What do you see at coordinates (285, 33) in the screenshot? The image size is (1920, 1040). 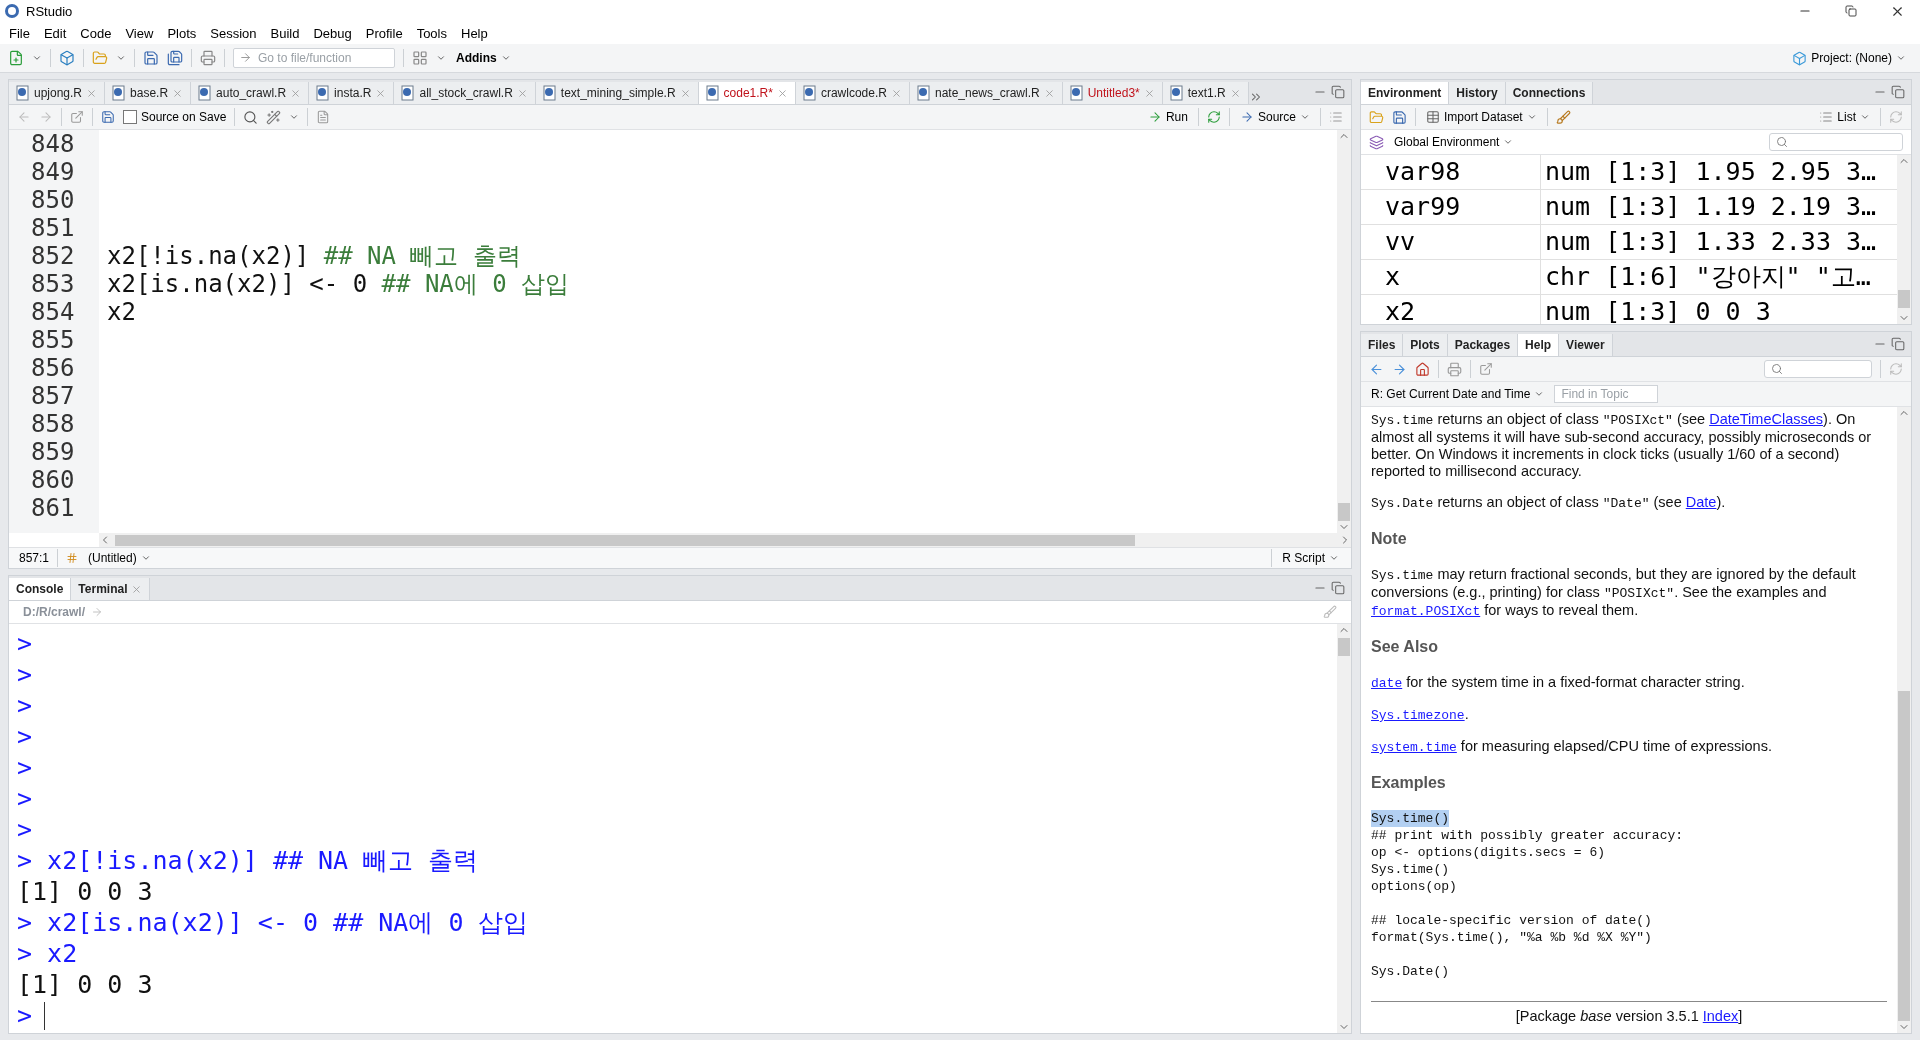 I see `menu-item: Build` at bounding box center [285, 33].